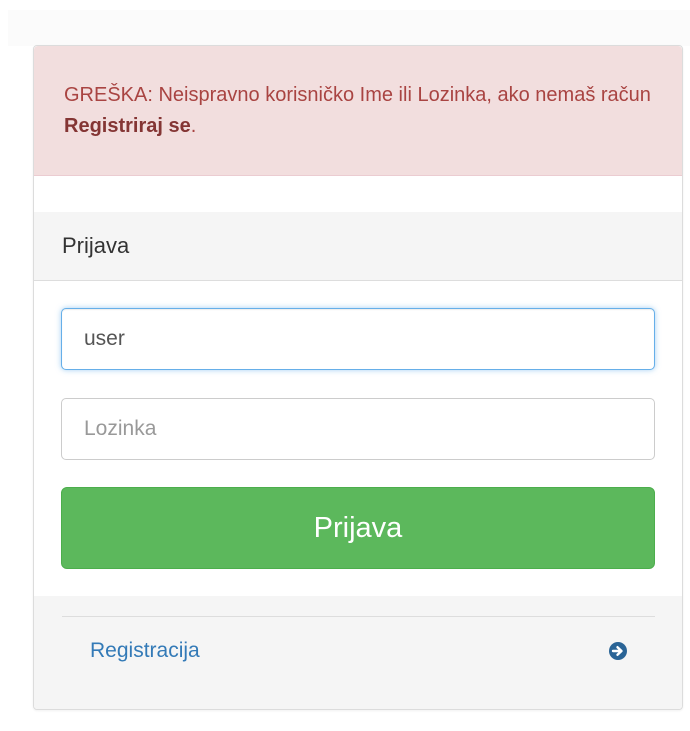  Describe the element at coordinates (358, 194) in the screenshot. I see `spacer` at that location.